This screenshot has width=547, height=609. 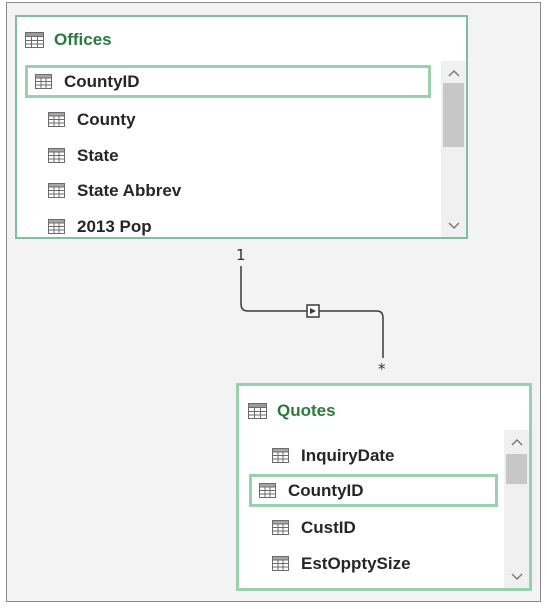 What do you see at coordinates (129, 190) in the screenshot?
I see `field-label: State Abbrev` at bounding box center [129, 190].